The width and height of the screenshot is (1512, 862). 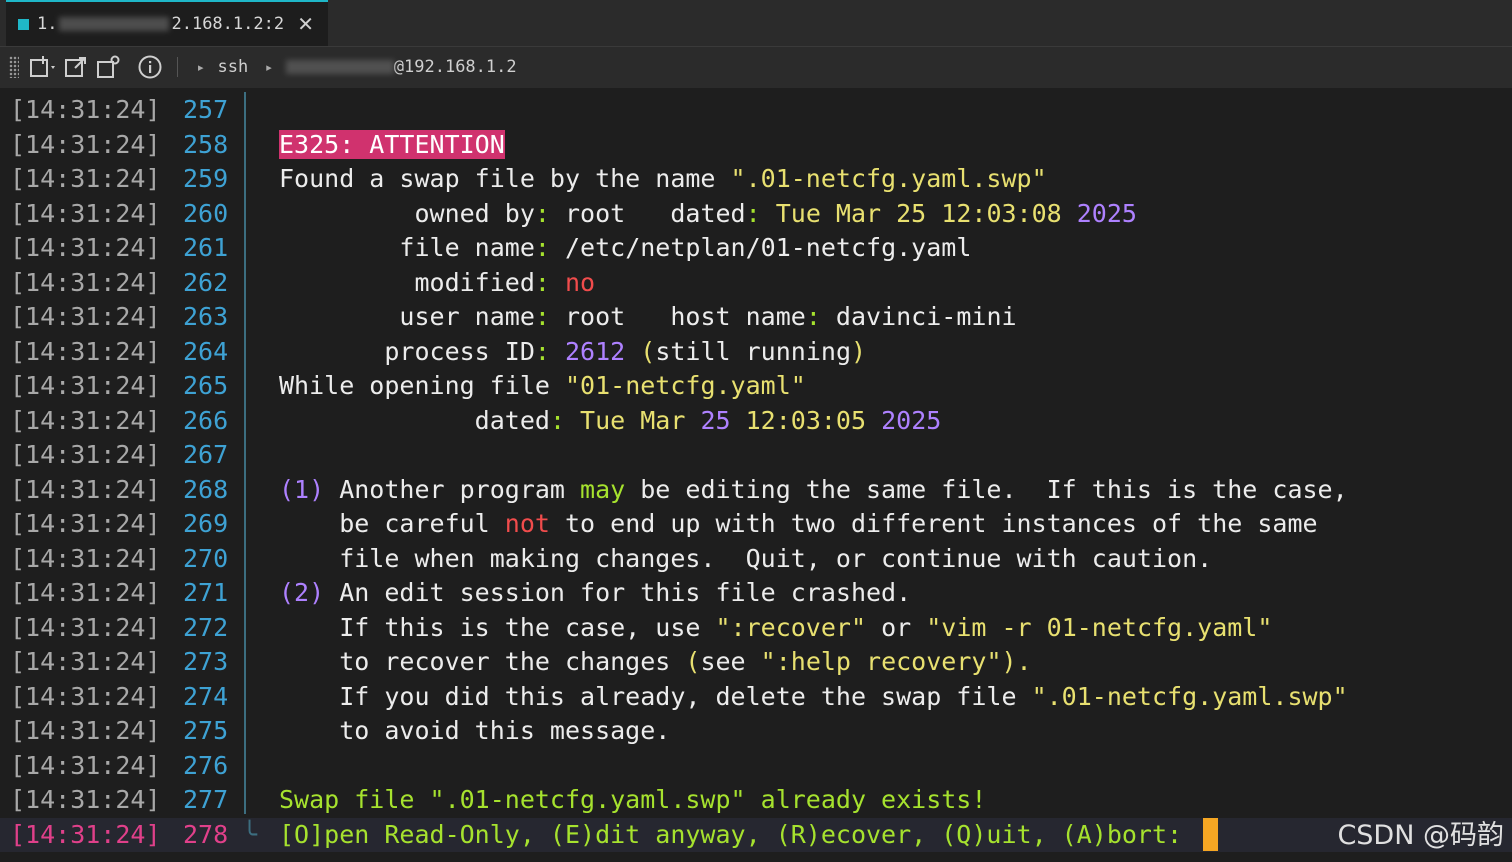 I want to click on terminal-line: [14:31:24] 258 E325: ATTENTION, so click(x=257, y=144).